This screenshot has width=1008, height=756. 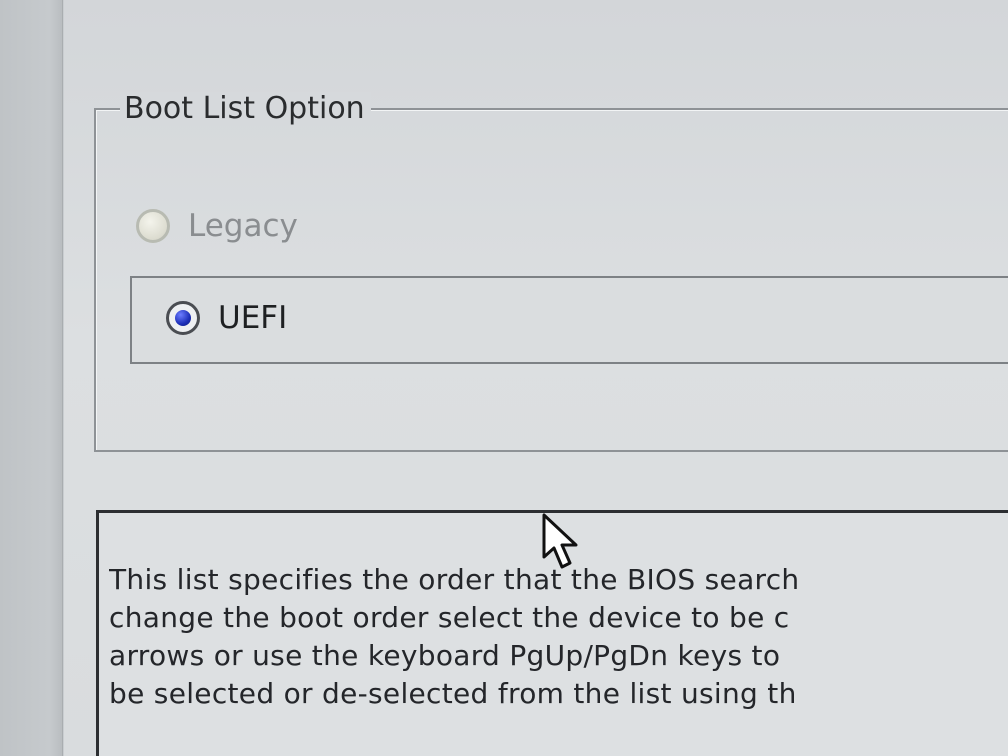 I want to click on boot-list-option-title: Boot List Option, so click(x=245, y=109).